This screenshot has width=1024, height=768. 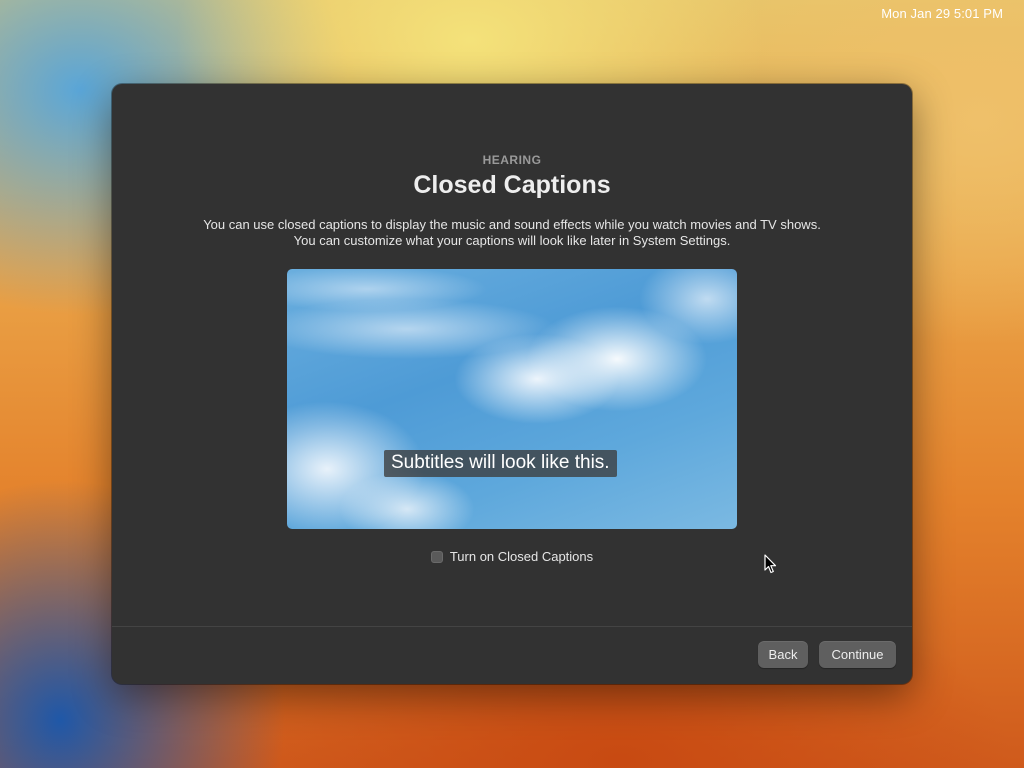 What do you see at coordinates (783, 654) in the screenshot?
I see `back-button: Back` at bounding box center [783, 654].